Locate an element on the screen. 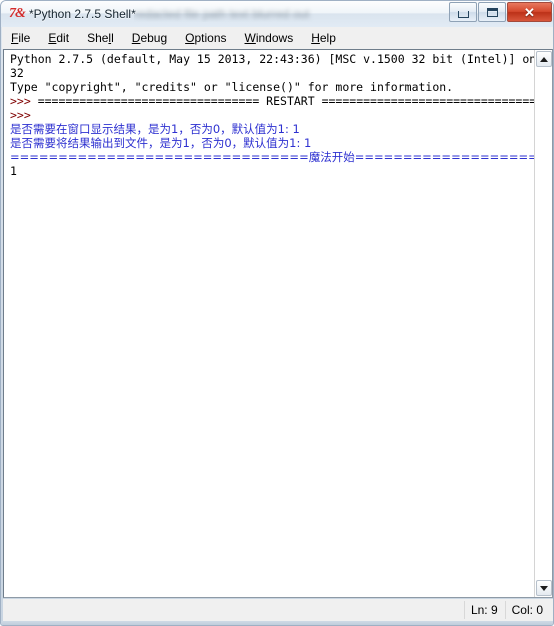 Image resolution: width=554 pixels, height=626 pixels. shell-text: 32 is located at coordinates (17, 73).